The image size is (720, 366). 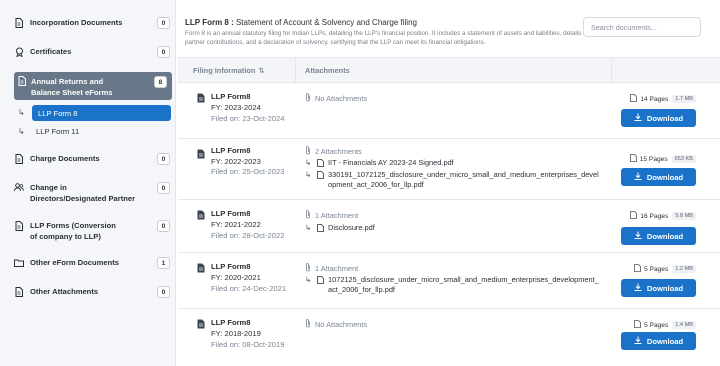 What do you see at coordinates (73, 225) in the screenshot?
I see `label-line-1: LLP Forms (Conversion` at bounding box center [73, 225].